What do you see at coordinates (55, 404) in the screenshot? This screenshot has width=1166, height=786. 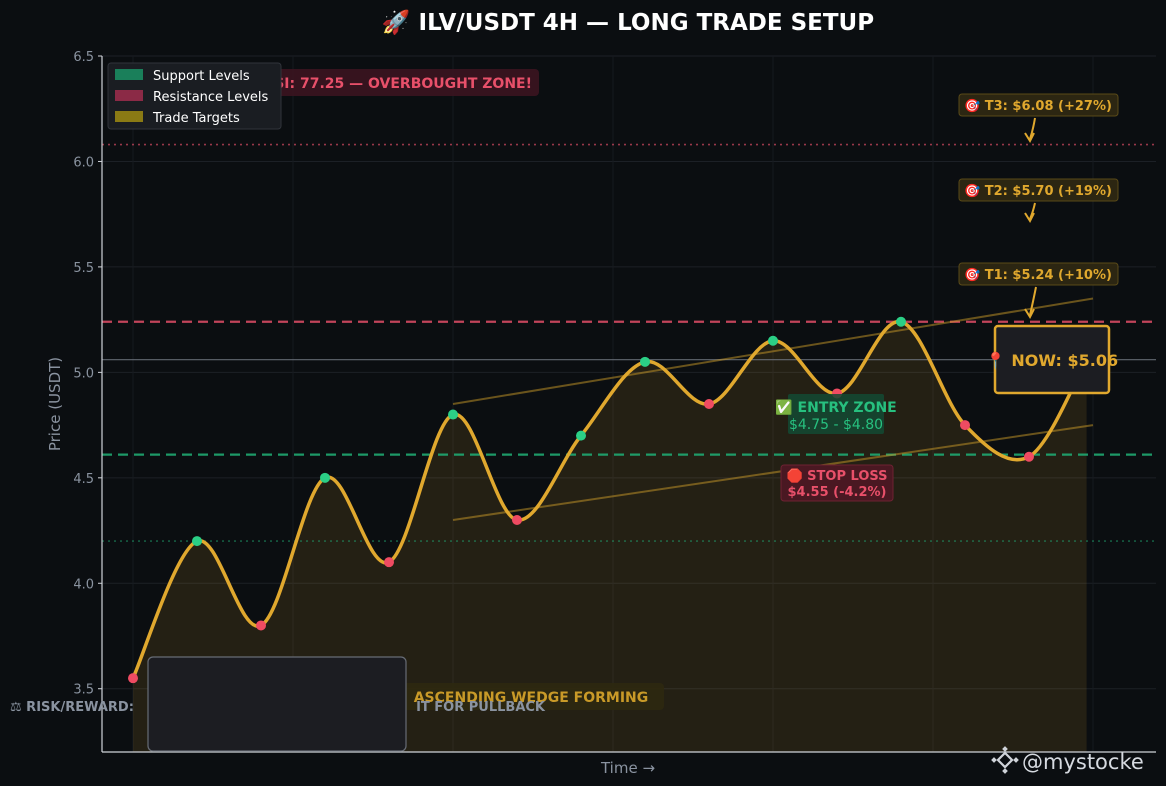 I see `y-axis-label: Price (USDT)` at bounding box center [55, 404].